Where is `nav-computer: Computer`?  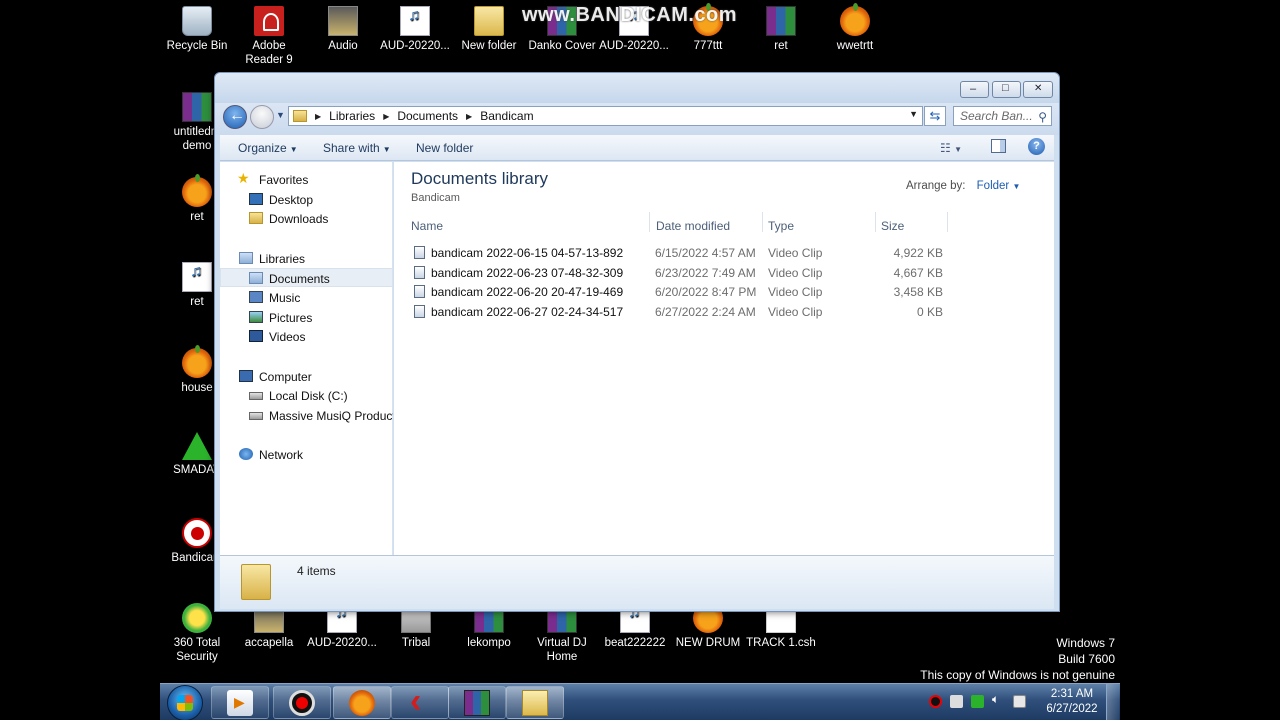 nav-computer: Computer is located at coordinates (306, 376).